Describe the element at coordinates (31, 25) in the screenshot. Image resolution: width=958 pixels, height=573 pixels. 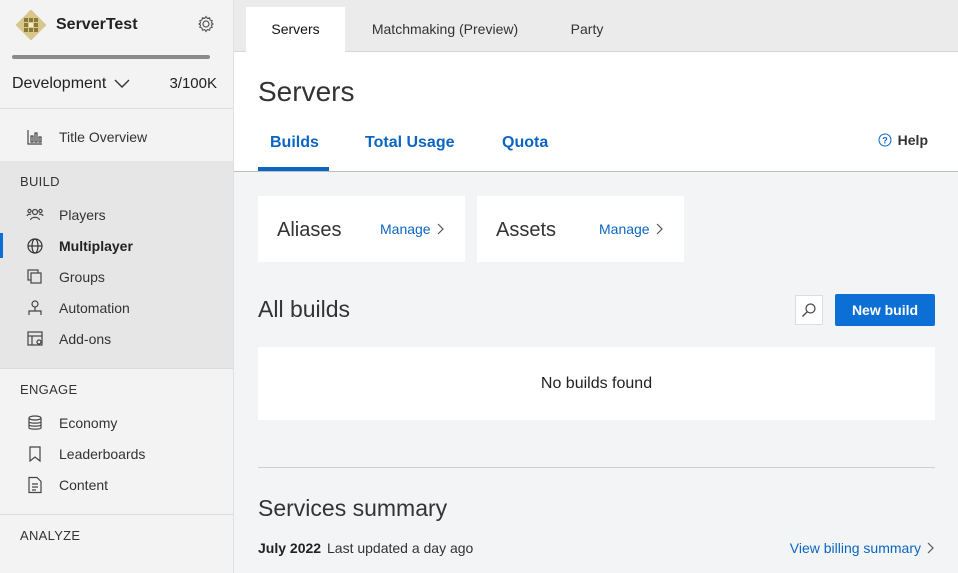
I see `title-logo-icon` at that location.